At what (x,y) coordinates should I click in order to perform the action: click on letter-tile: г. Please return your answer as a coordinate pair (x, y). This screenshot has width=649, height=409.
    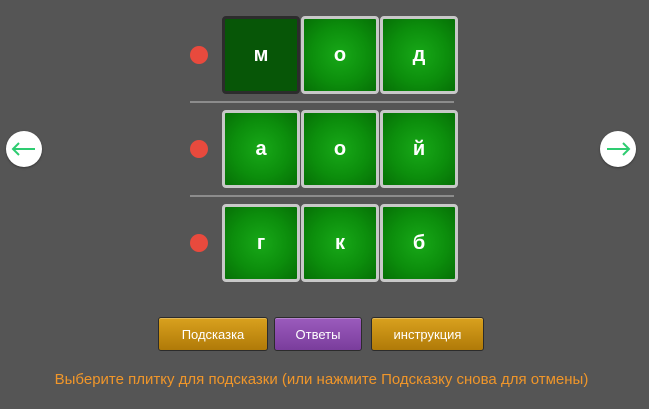
    Looking at the image, I should click on (261, 243).